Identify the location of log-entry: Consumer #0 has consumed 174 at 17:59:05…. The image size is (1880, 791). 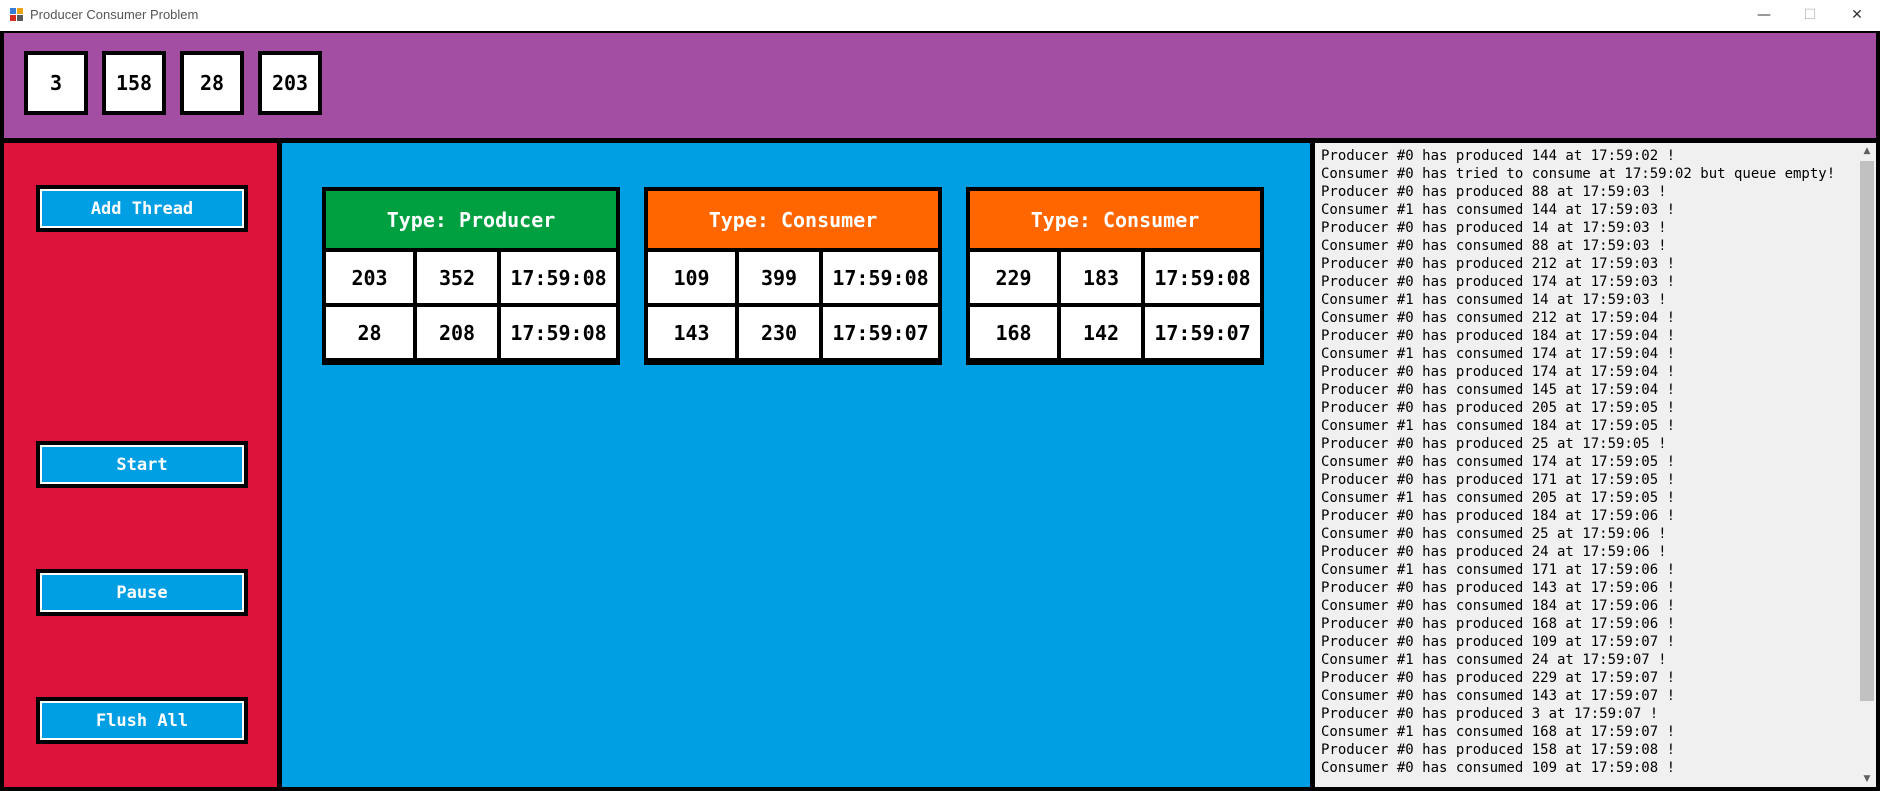
(1586, 462).